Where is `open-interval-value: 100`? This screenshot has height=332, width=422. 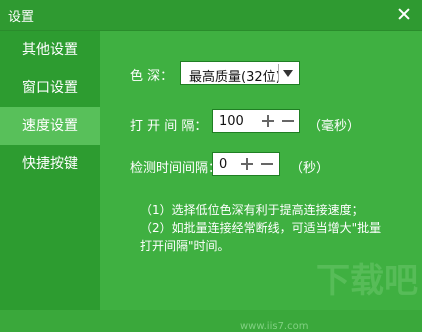 open-interval-value: 100 is located at coordinates (231, 121).